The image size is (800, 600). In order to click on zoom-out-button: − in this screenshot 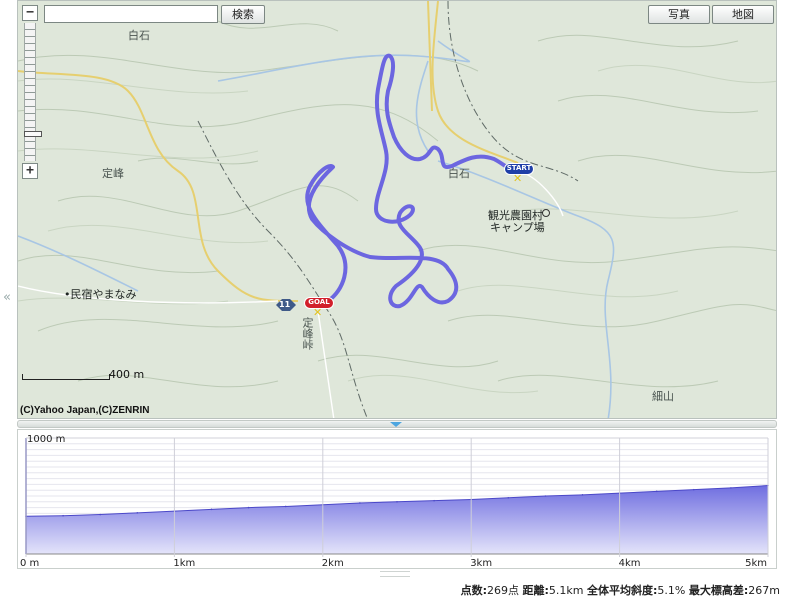, I will do `click(30, 13)`.